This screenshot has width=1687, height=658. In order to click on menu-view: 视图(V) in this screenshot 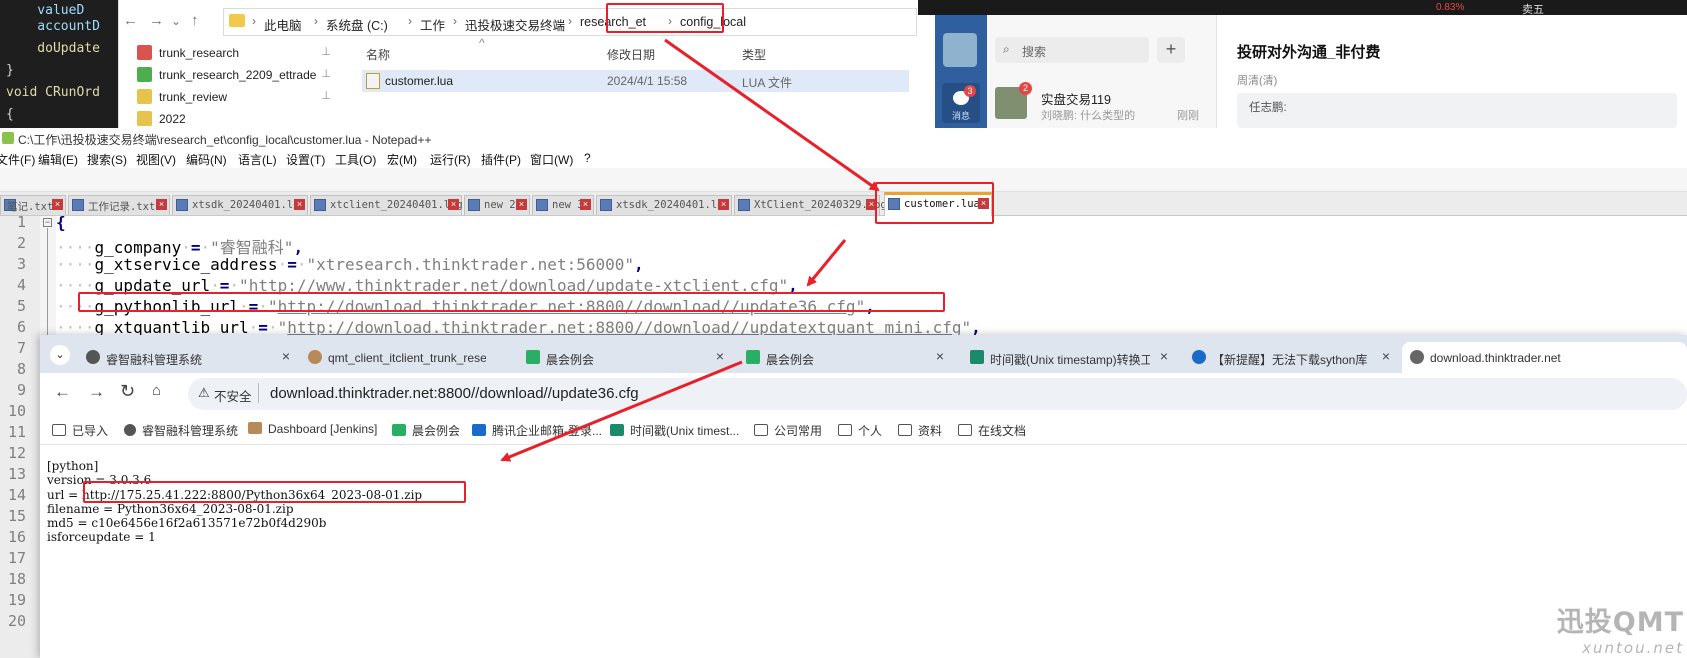, I will do `click(156, 159)`.